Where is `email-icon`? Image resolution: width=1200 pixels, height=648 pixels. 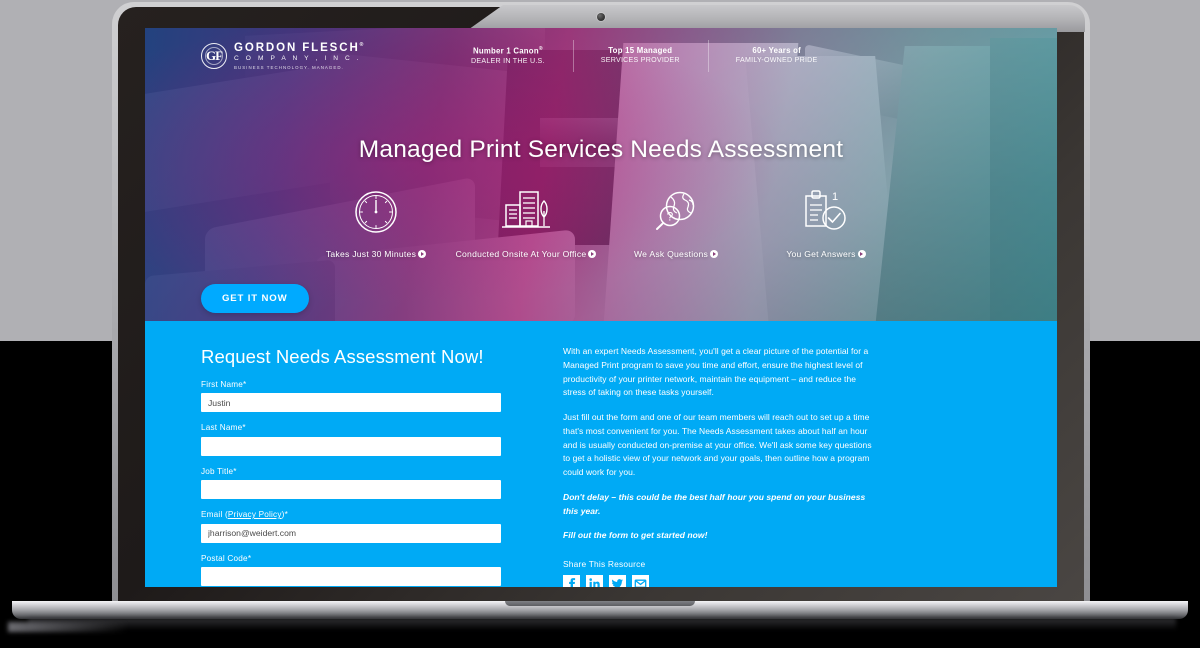 email-icon is located at coordinates (640, 583).